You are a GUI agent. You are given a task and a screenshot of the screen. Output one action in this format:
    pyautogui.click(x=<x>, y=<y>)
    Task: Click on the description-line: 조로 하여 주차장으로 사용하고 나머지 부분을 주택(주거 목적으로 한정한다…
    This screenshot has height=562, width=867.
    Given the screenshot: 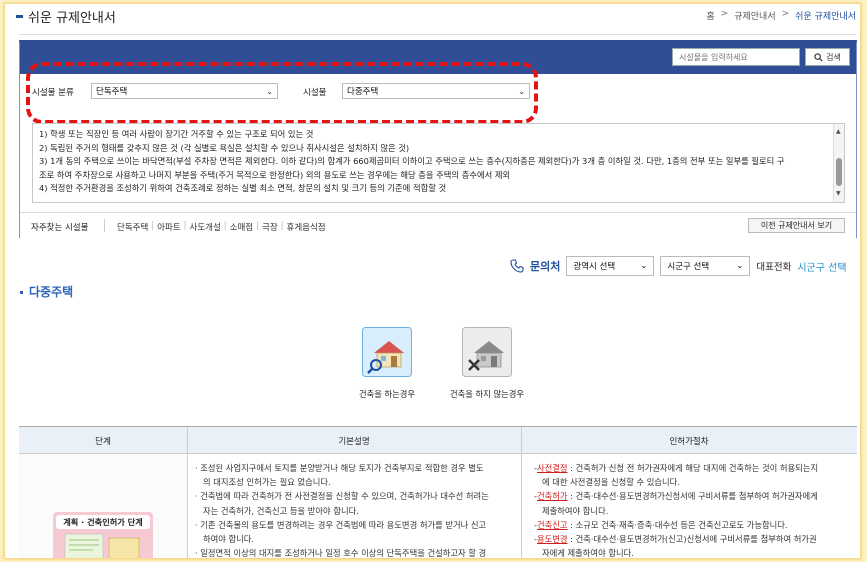 What is the action you would take?
    pyautogui.click(x=275, y=174)
    